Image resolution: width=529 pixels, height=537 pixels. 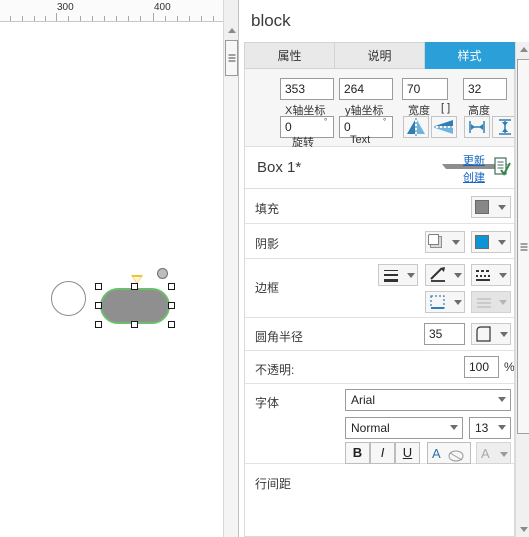 What do you see at coordinates (382, 453) in the screenshot?
I see `italic-button: I` at bounding box center [382, 453].